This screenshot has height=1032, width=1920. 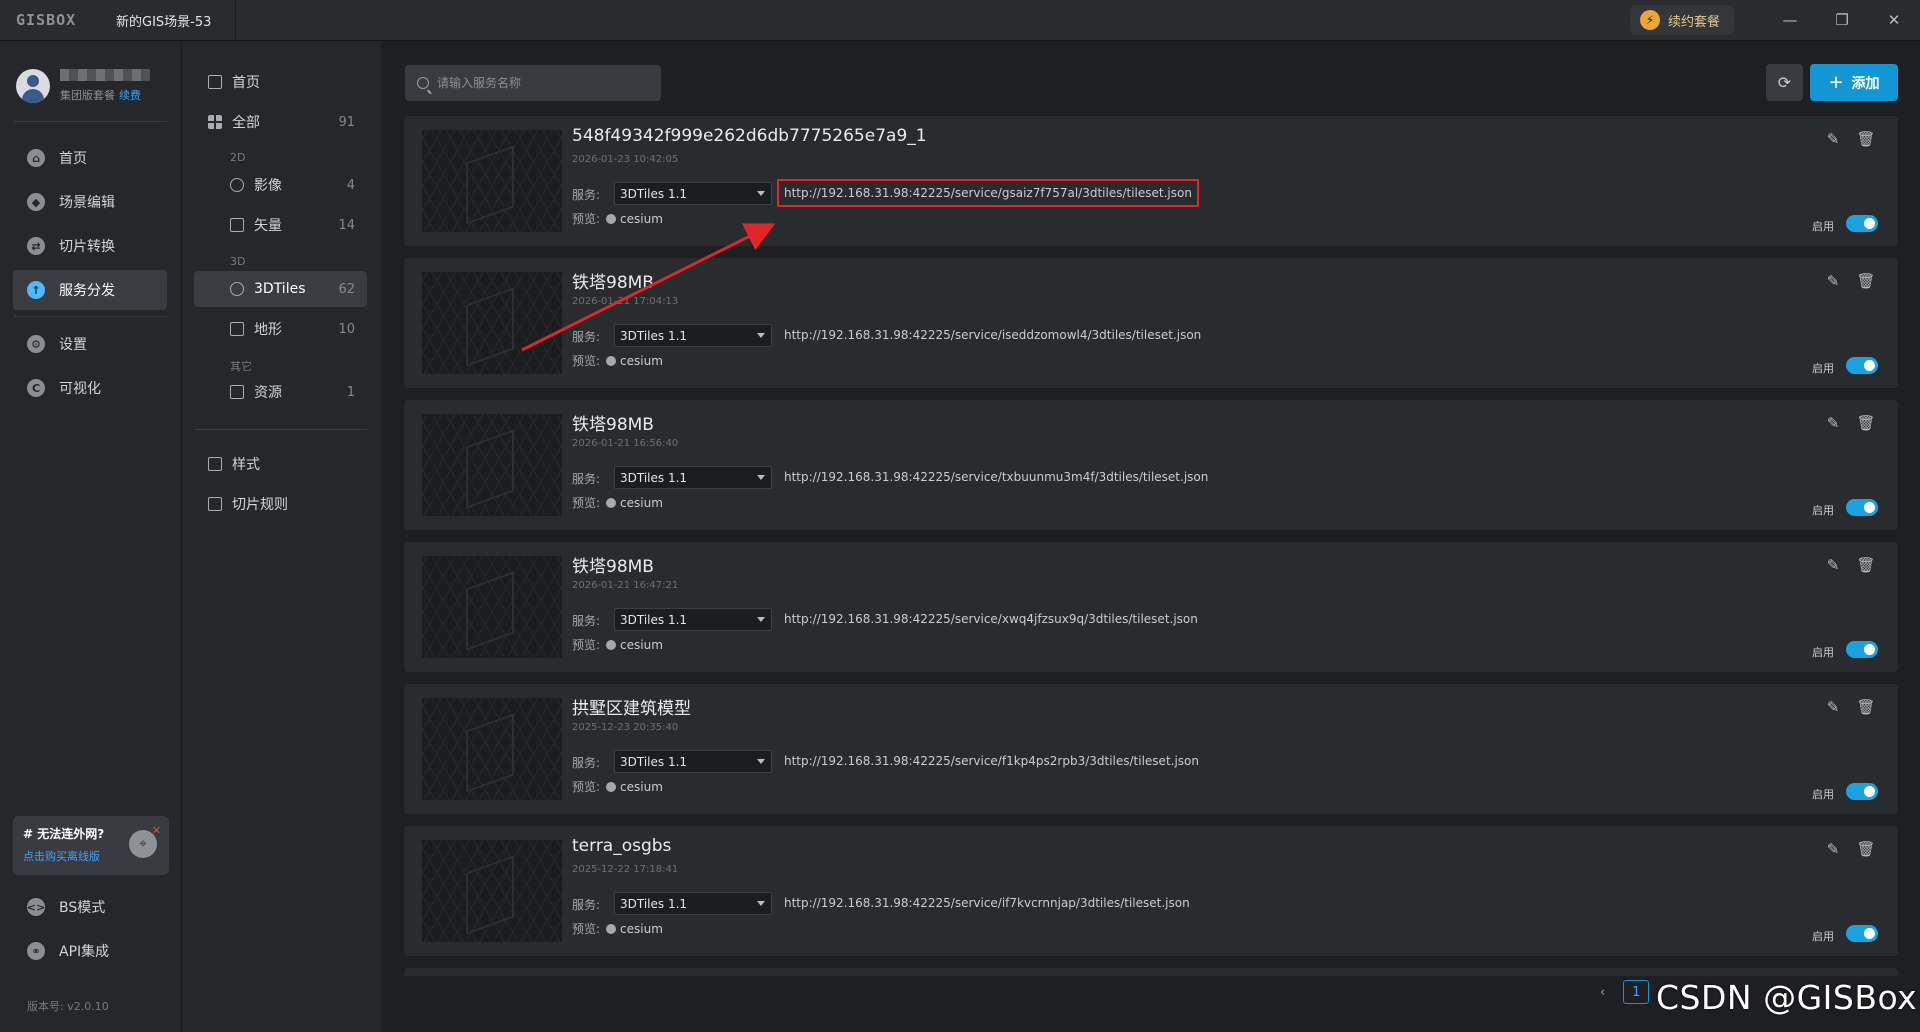 I want to click on close-button: ✕, so click(x=1894, y=20).